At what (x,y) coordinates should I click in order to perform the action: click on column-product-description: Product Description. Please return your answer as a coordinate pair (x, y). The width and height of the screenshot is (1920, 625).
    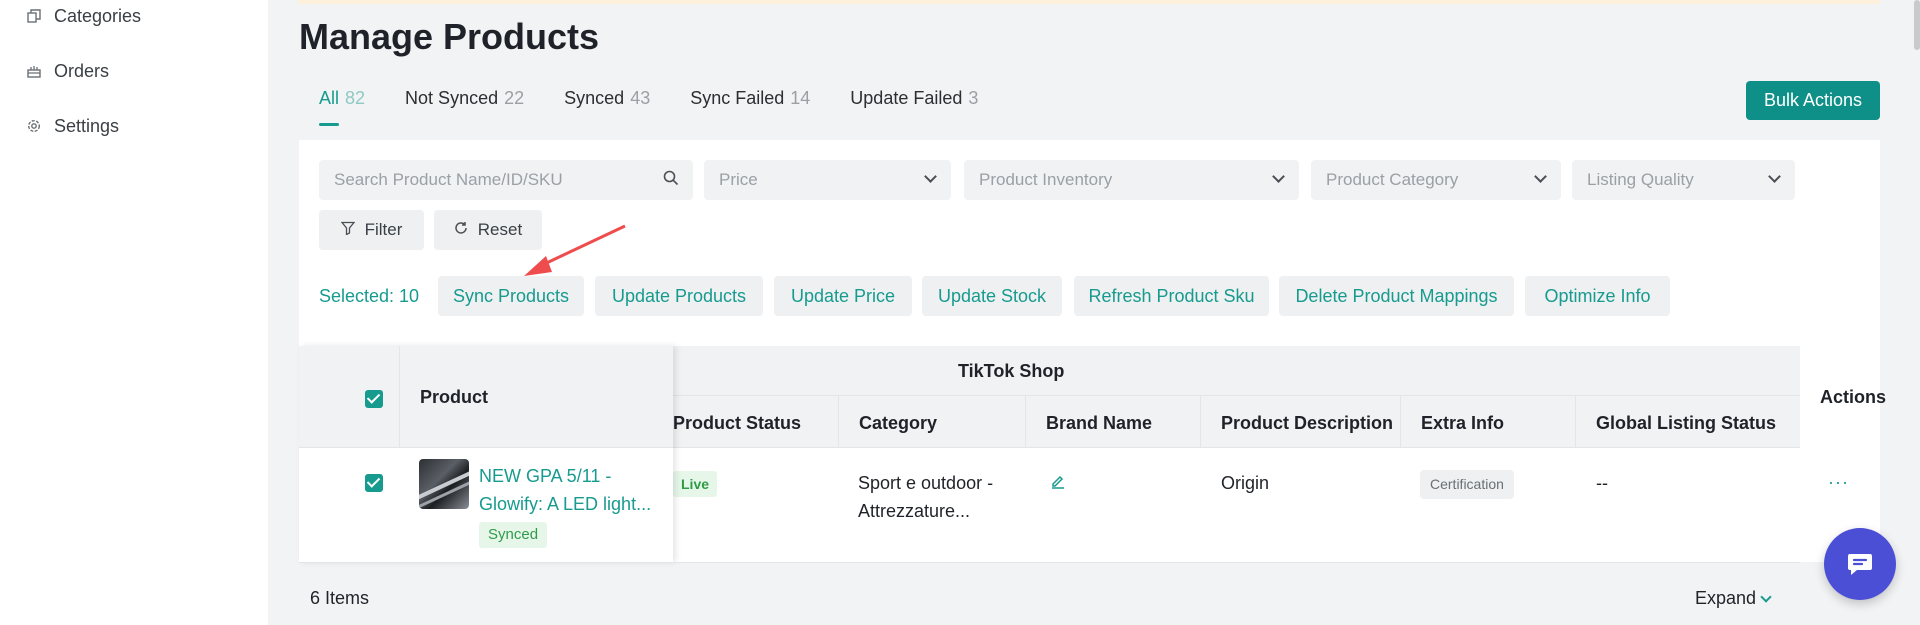
    Looking at the image, I should click on (1307, 423).